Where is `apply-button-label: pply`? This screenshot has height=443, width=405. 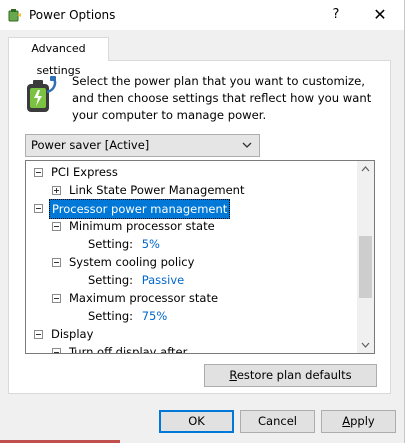 apply-button-label: pply is located at coordinates (362, 421).